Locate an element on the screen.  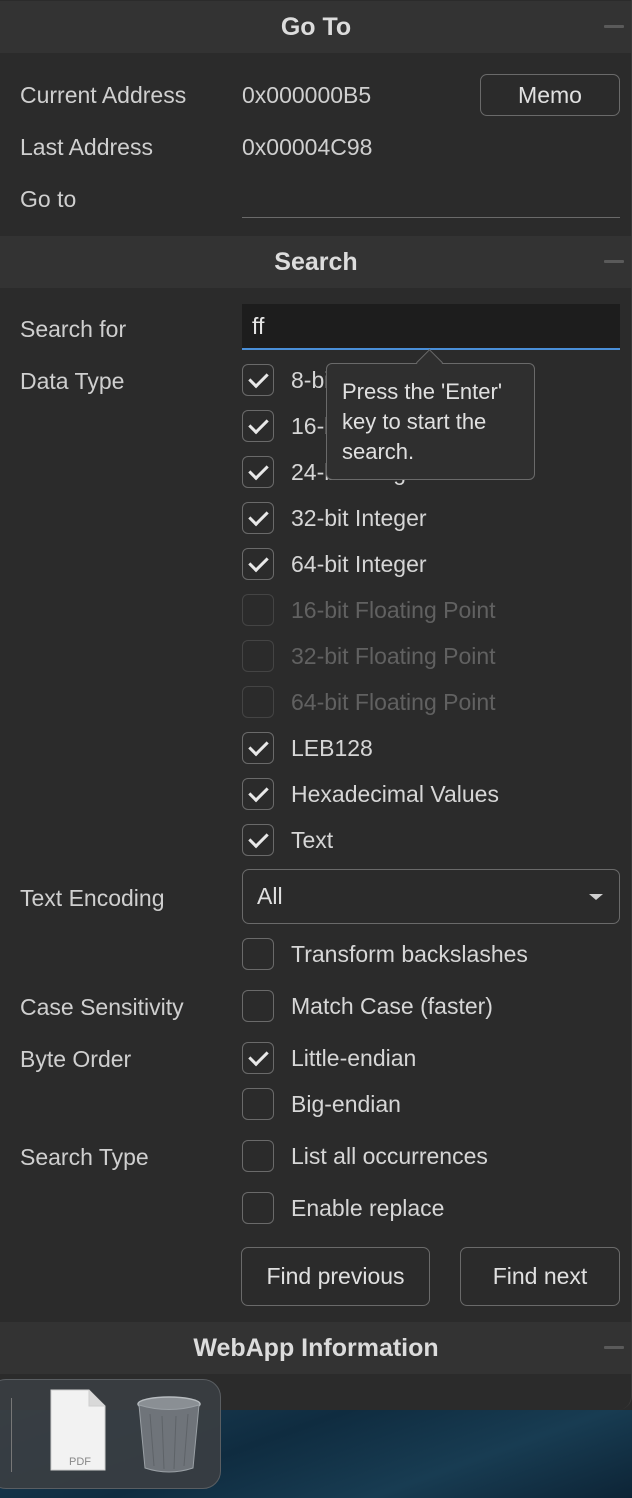
trash-icon is located at coordinates (169, 1434).